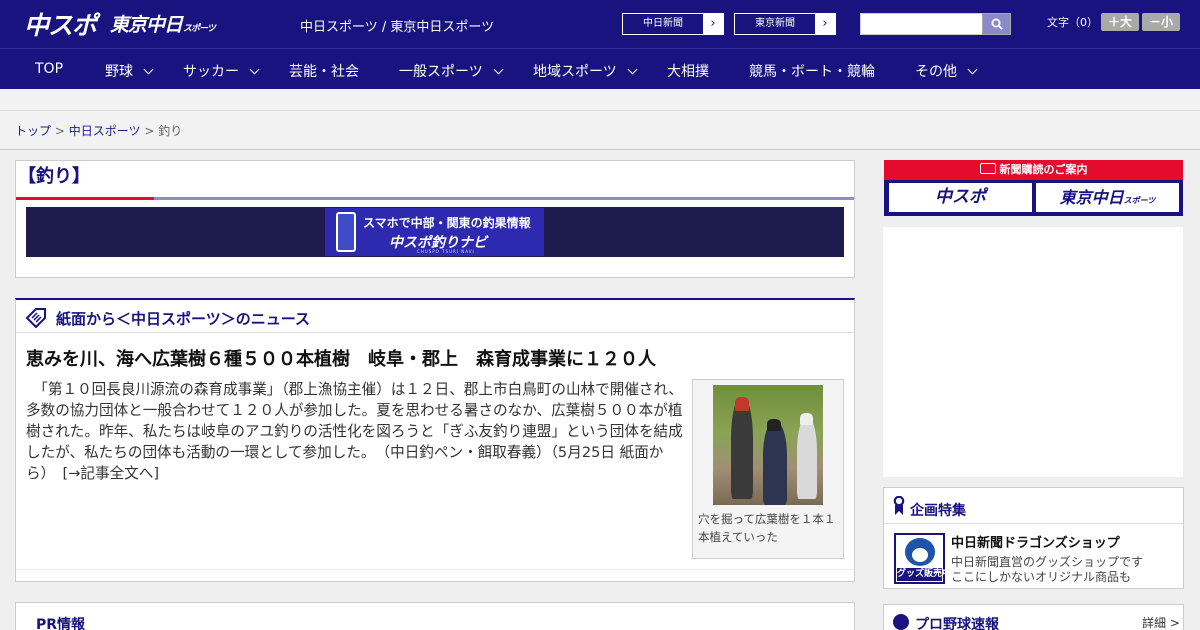  I want to click on nav-item-baseball: 野球, so click(129, 71).